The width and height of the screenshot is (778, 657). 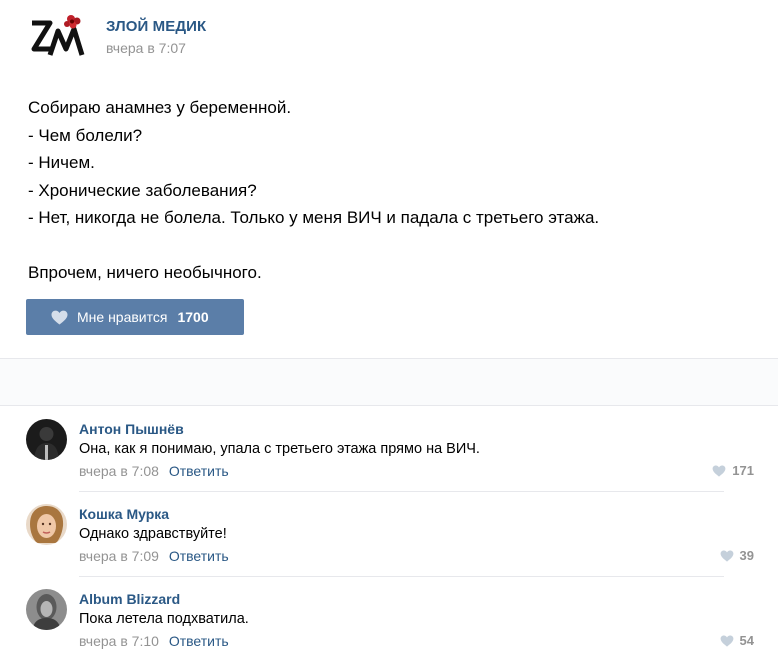 What do you see at coordinates (142, 190) in the screenshot?
I see `post-text-line: - Хронические заболевания?` at bounding box center [142, 190].